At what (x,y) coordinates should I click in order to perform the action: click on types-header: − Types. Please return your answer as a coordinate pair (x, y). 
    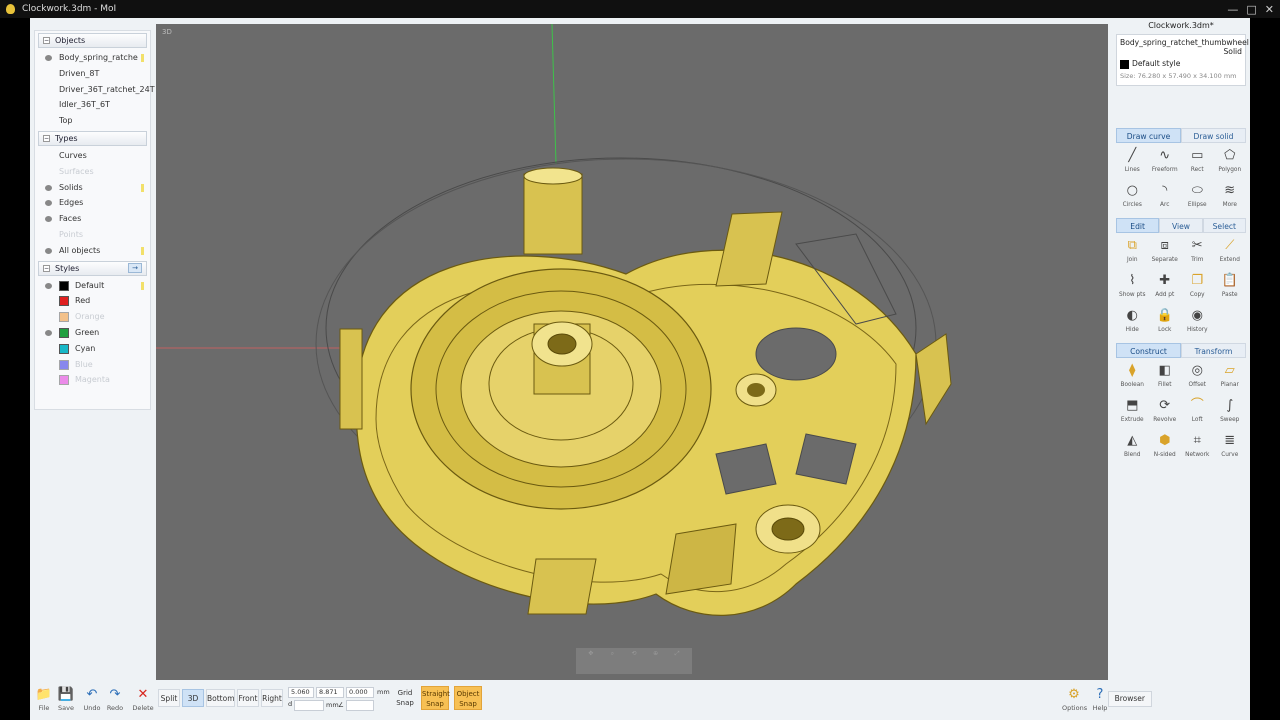
    Looking at the image, I should click on (92, 138).